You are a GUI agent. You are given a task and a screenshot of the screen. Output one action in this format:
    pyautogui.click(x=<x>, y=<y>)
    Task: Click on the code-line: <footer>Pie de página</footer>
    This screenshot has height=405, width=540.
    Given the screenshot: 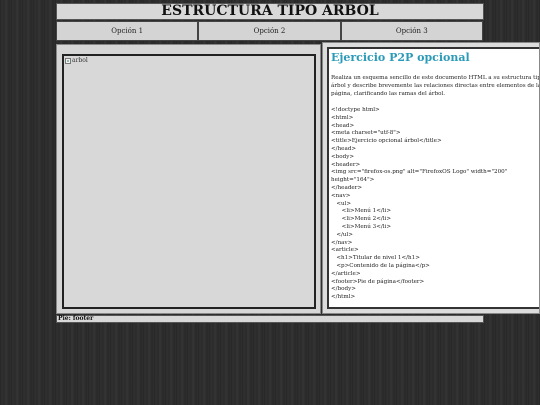 What is the action you would take?
    pyautogui.click(x=378, y=281)
    